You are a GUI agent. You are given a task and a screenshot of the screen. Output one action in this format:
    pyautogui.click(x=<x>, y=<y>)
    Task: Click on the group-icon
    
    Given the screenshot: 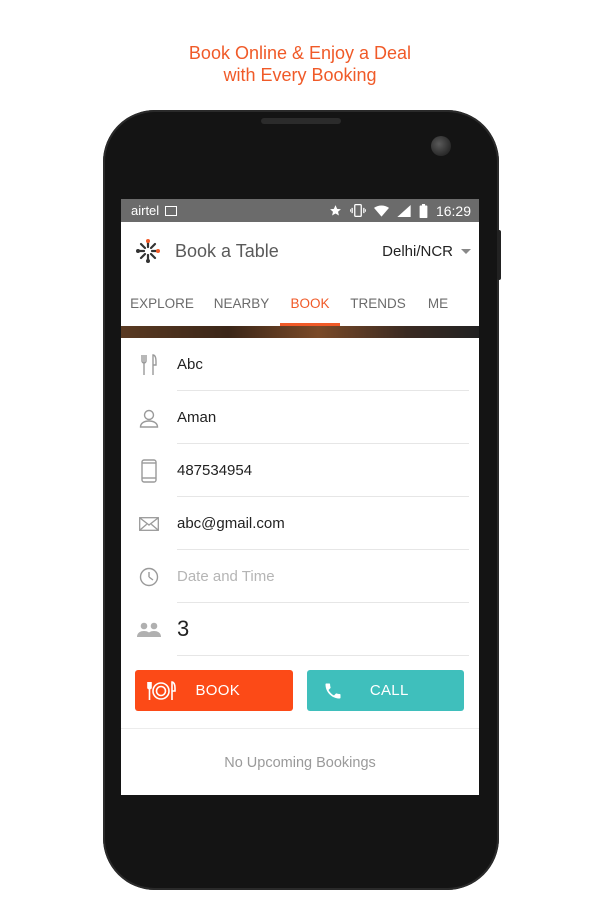 What is the action you would take?
    pyautogui.click(x=149, y=629)
    